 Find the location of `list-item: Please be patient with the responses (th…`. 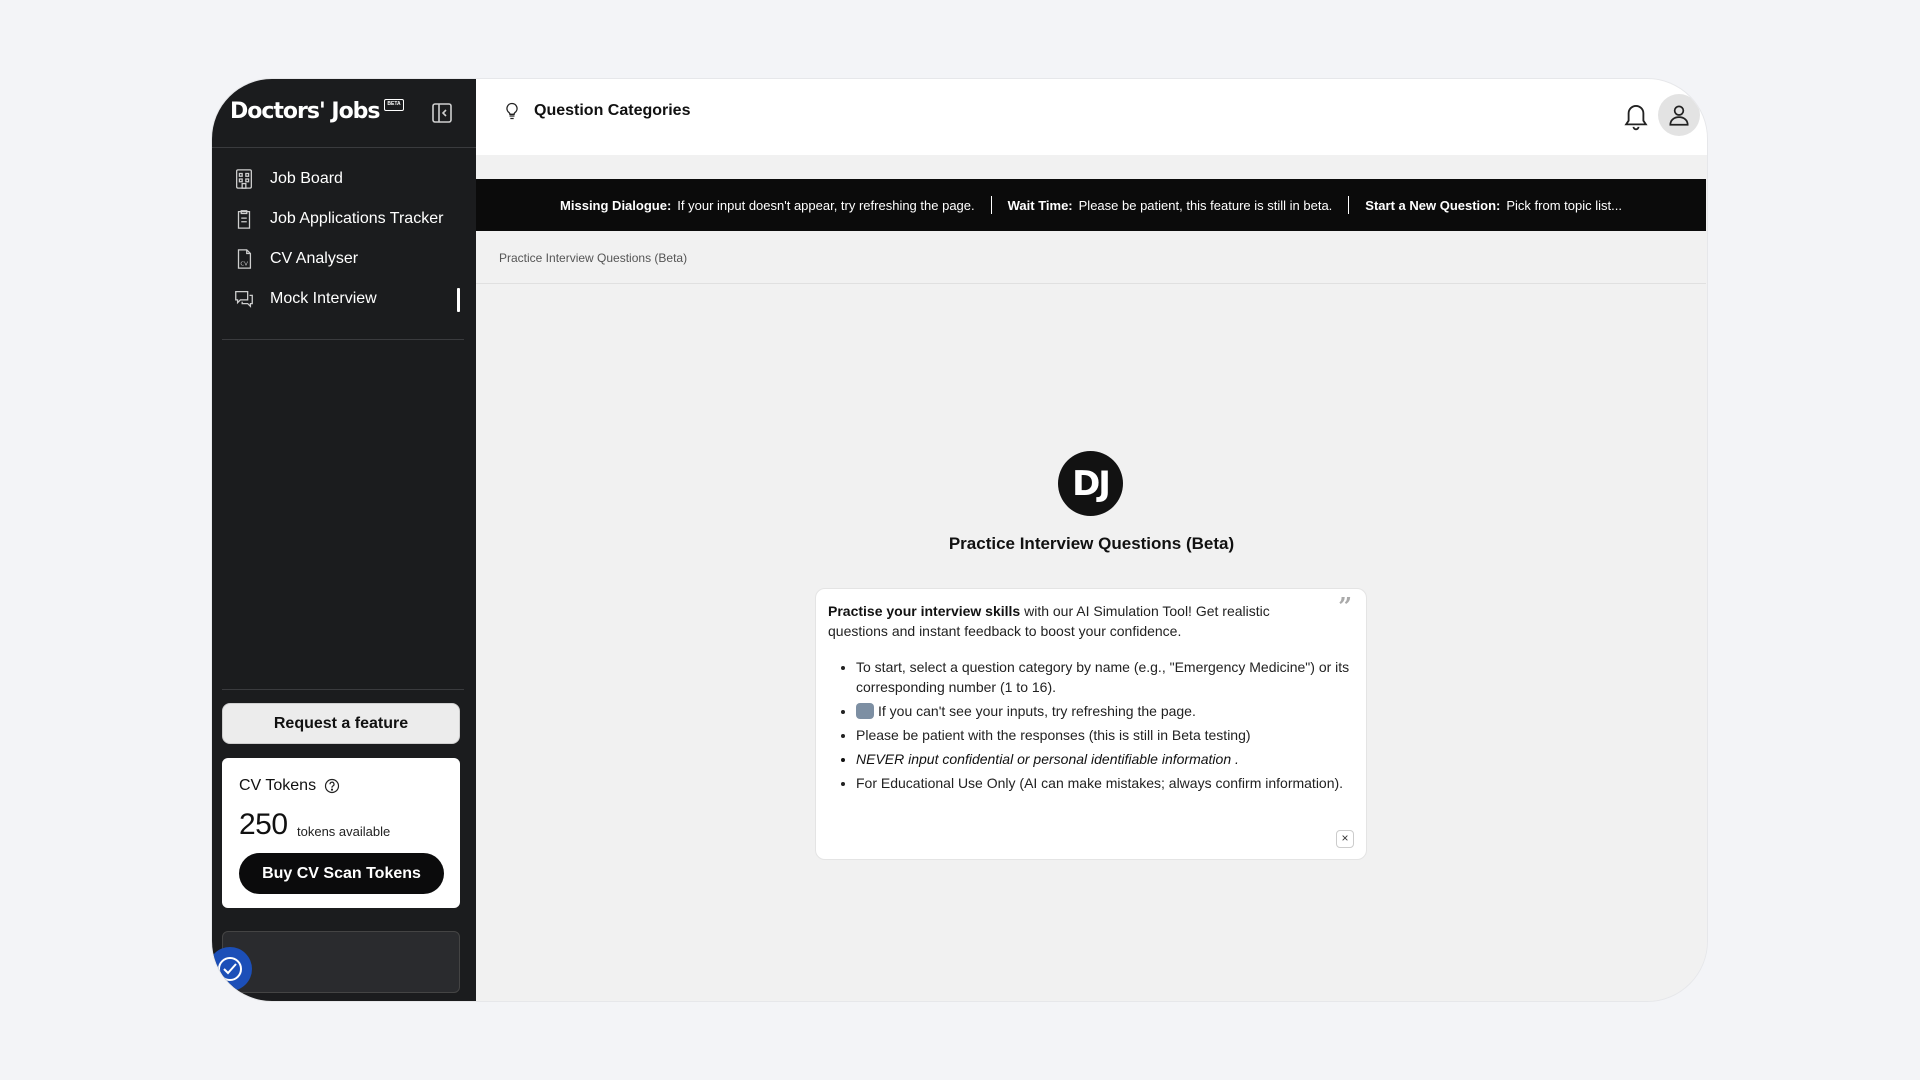

list-item: Please be patient with the responses (th… is located at coordinates (1105, 735).